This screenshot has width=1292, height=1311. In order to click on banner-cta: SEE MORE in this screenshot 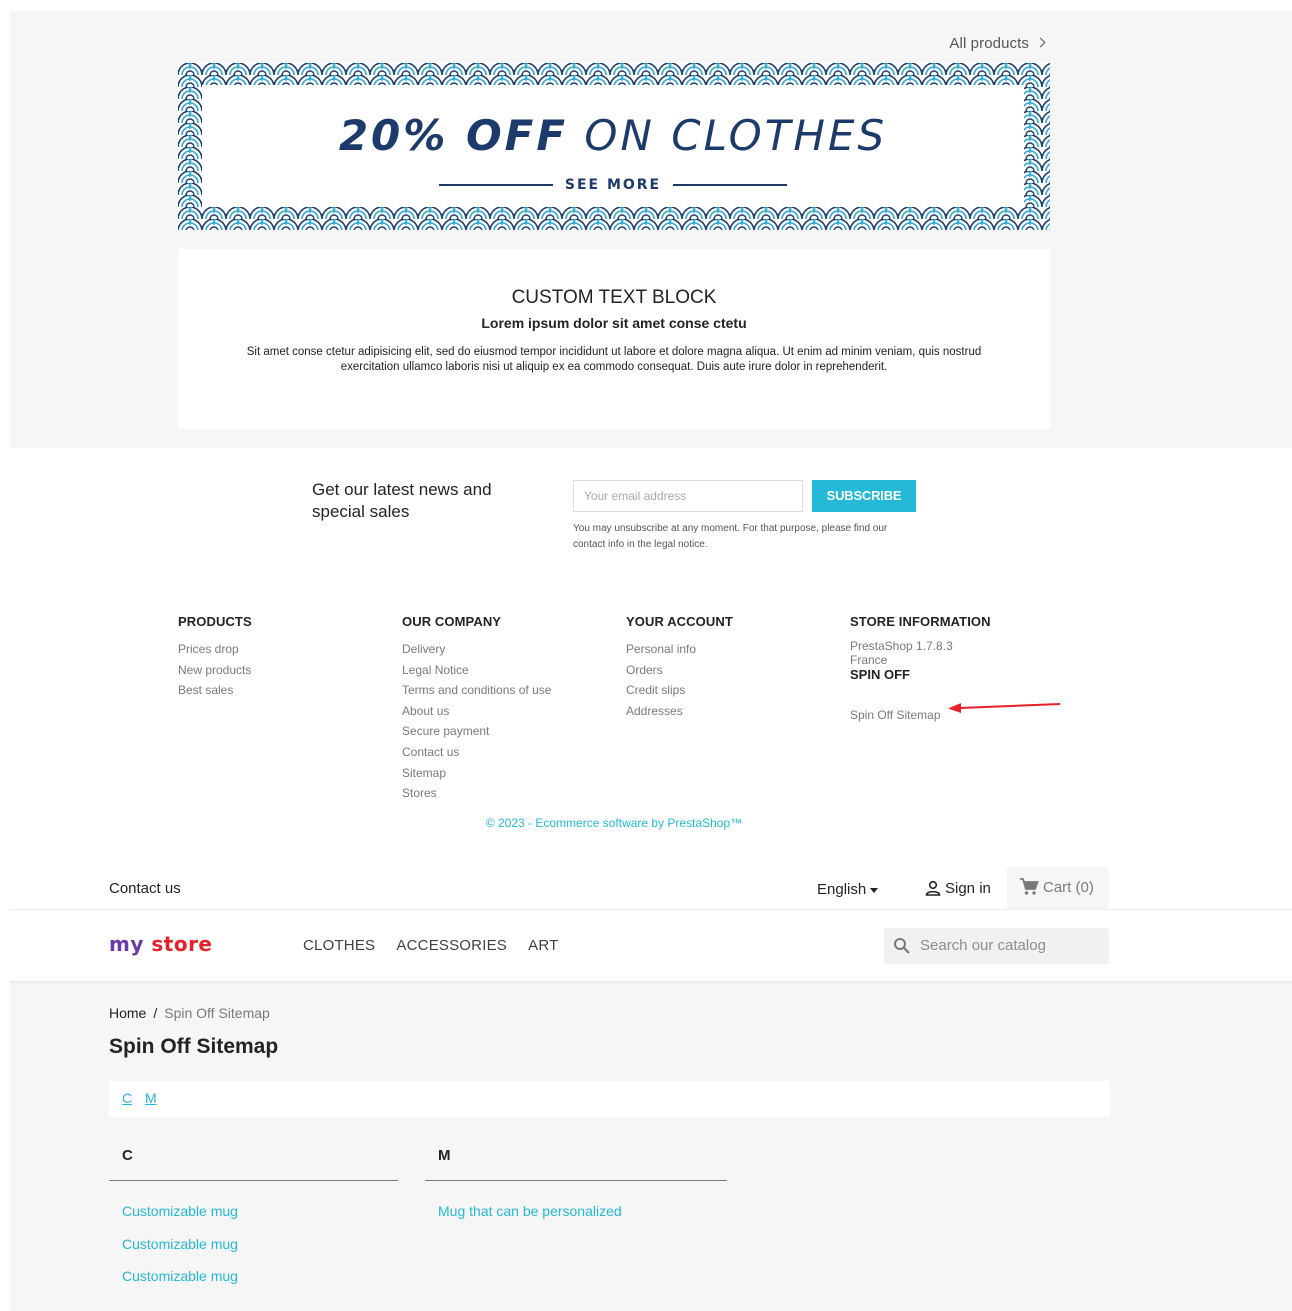, I will do `click(613, 186)`.